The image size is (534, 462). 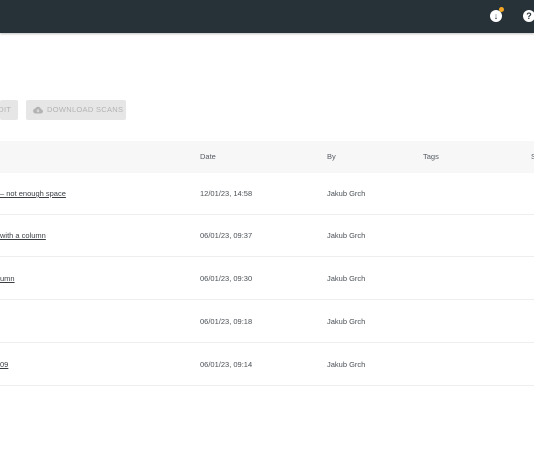 I want to click on scan-date: 06/01/23, 09:18, so click(x=226, y=321).